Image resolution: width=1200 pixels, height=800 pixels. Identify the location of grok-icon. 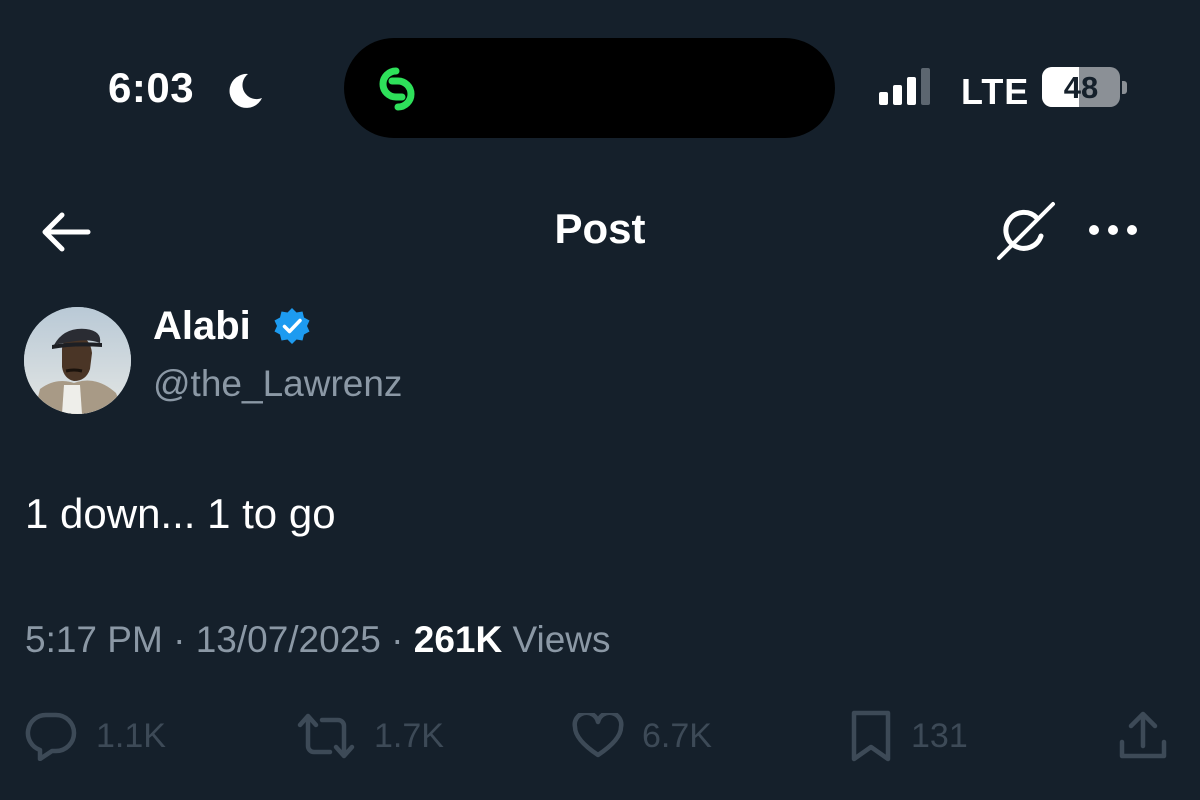
(1026, 231).